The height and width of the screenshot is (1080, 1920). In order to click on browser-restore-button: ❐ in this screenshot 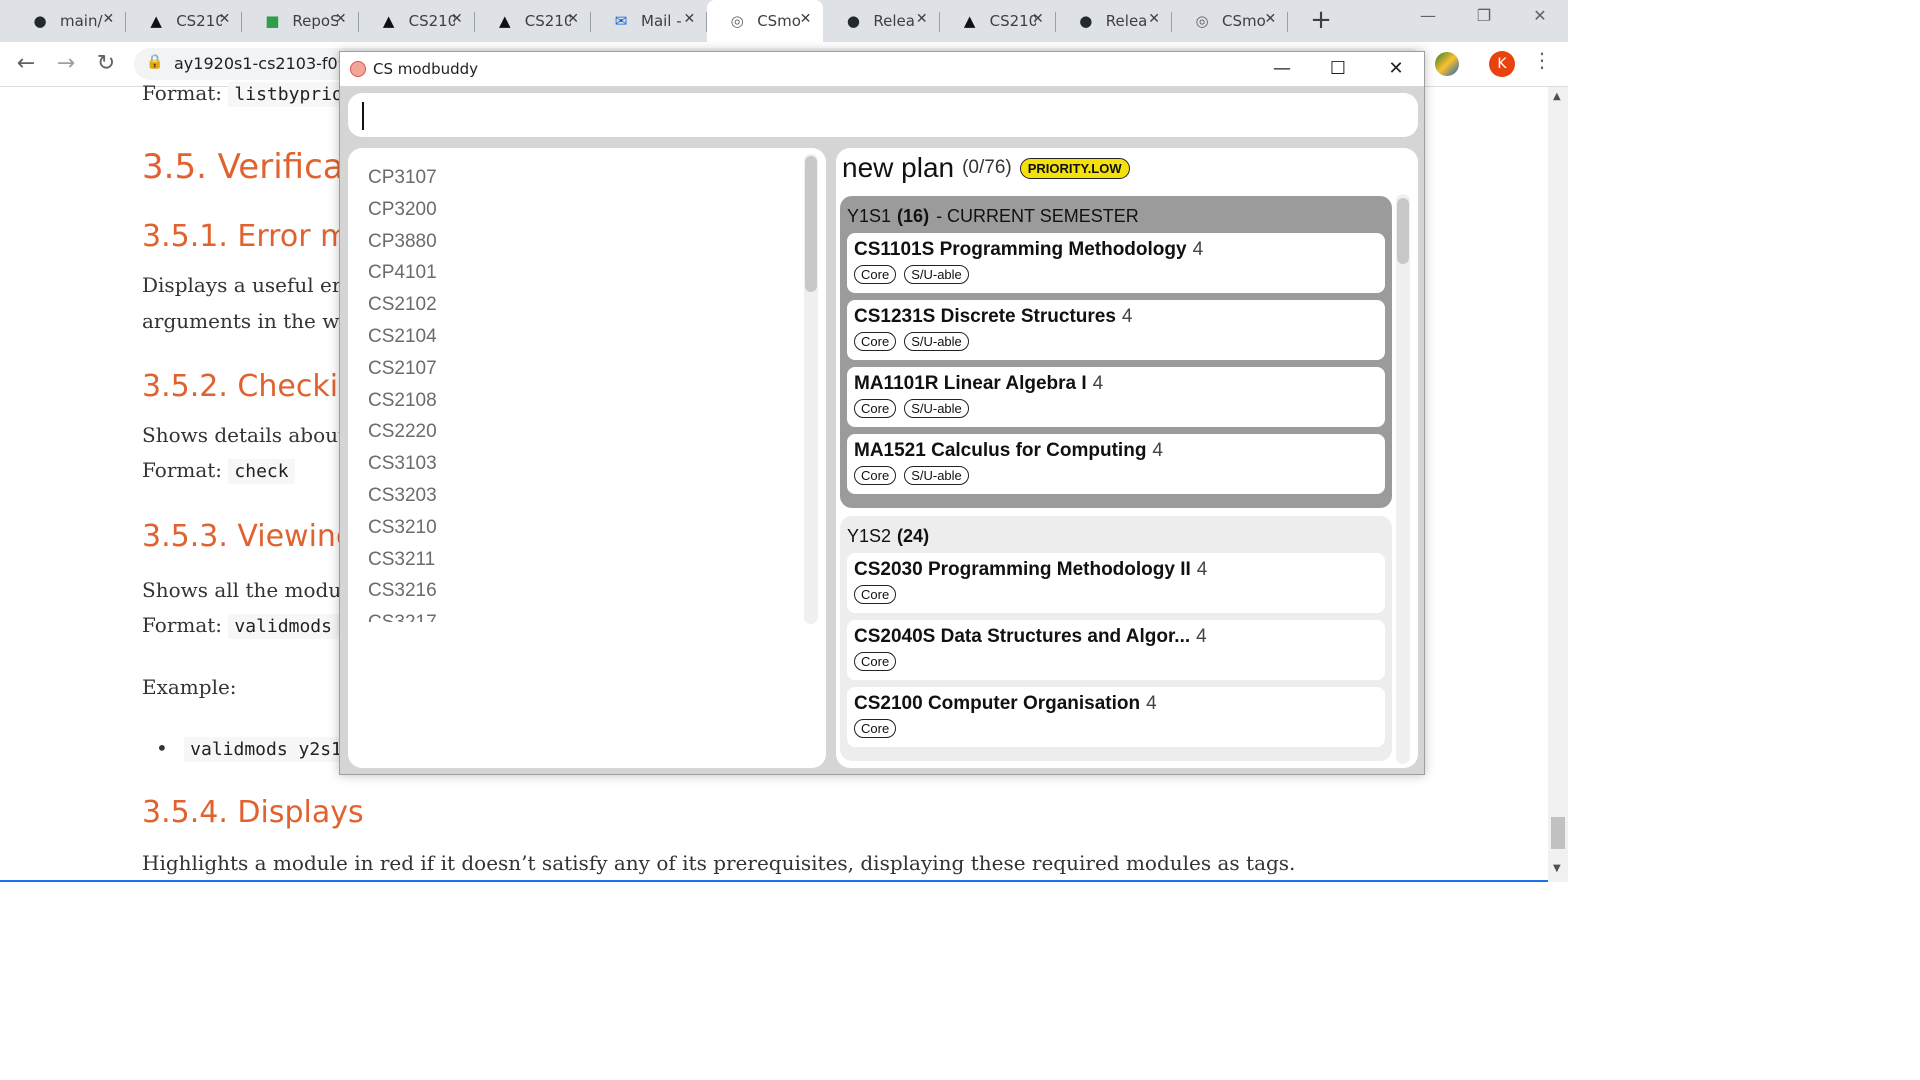, I will do `click(1484, 18)`.